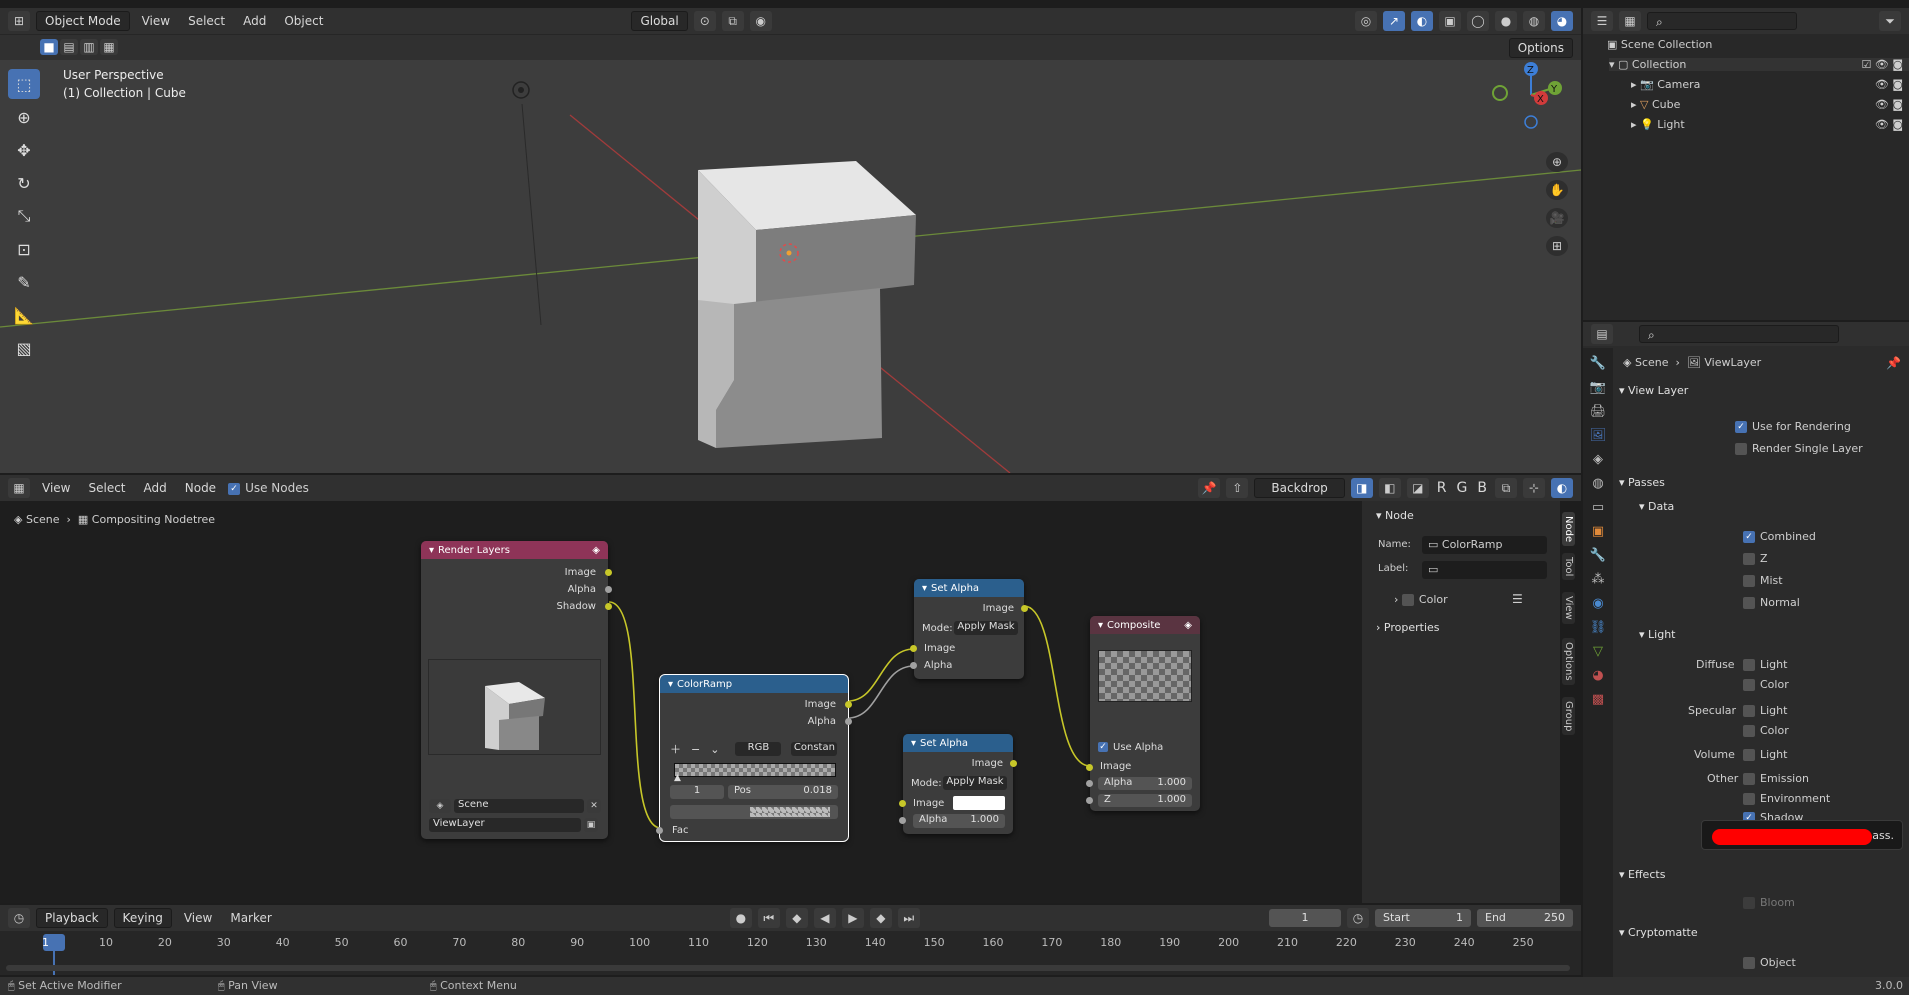 This screenshot has width=1909, height=995. I want to click on bloom-checkbox: Bloom, so click(1769, 902).